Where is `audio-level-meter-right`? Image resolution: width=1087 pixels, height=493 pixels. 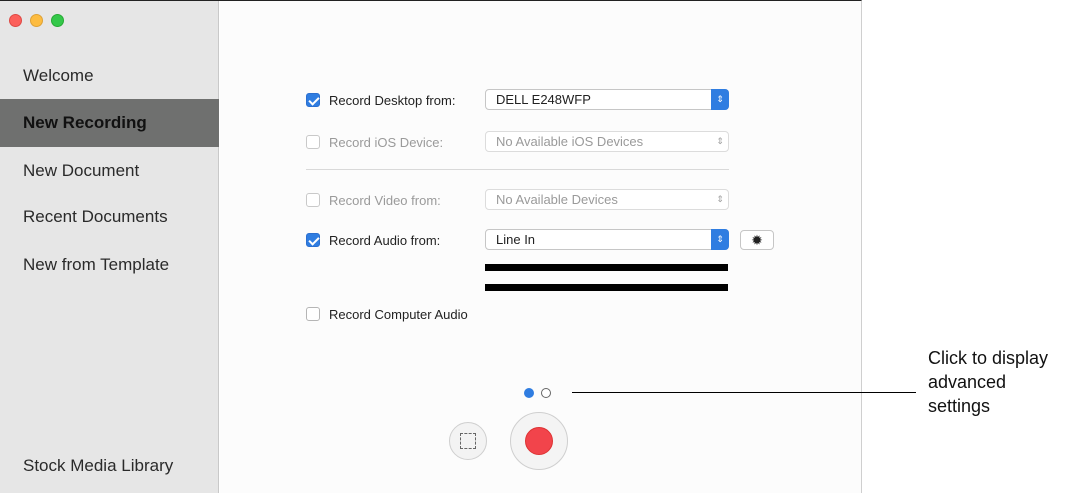
audio-level-meter-right is located at coordinates (606, 287).